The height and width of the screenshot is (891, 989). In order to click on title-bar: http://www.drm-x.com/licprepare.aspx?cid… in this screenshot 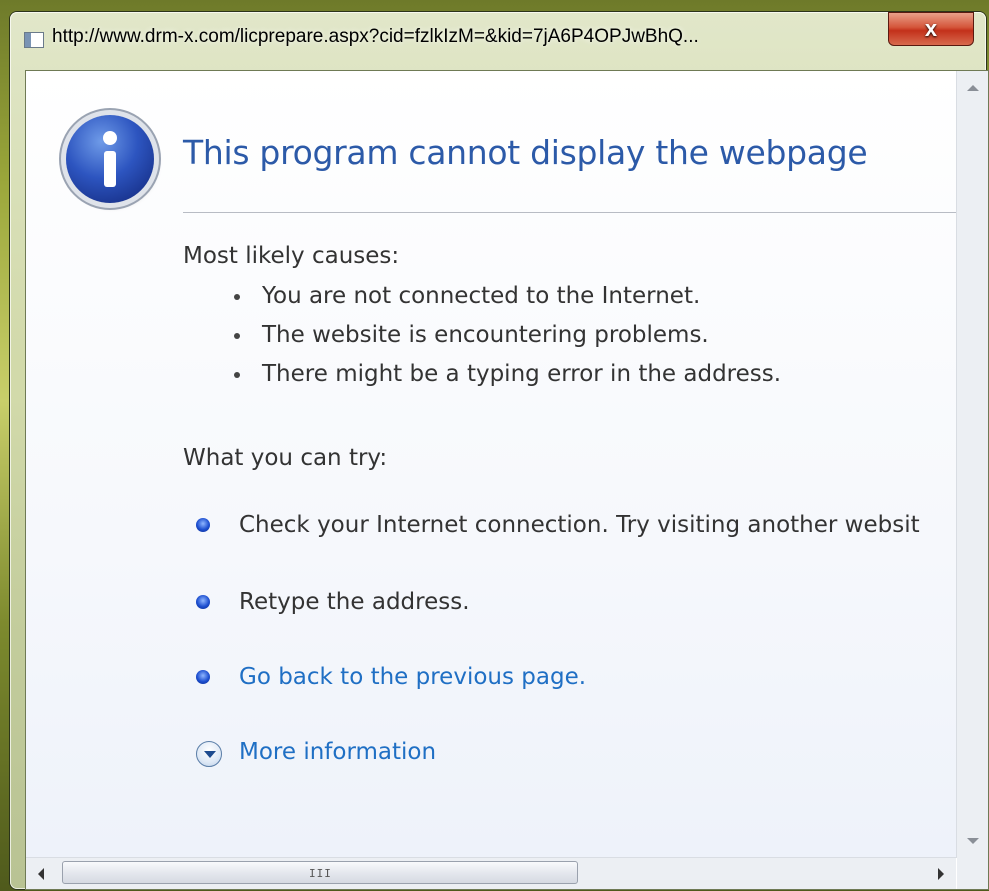, I will do `click(498, 39)`.